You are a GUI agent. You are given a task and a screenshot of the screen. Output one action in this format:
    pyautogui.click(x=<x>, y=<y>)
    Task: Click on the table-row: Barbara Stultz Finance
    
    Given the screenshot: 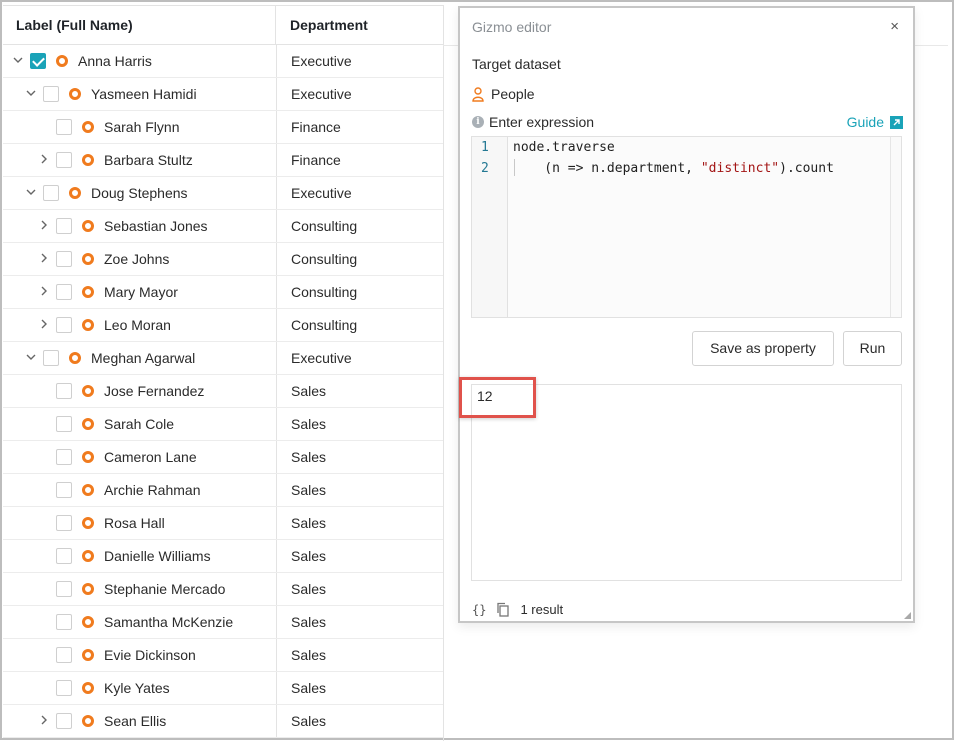 What is the action you would take?
    pyautogui.click(x=223, y=160)
    